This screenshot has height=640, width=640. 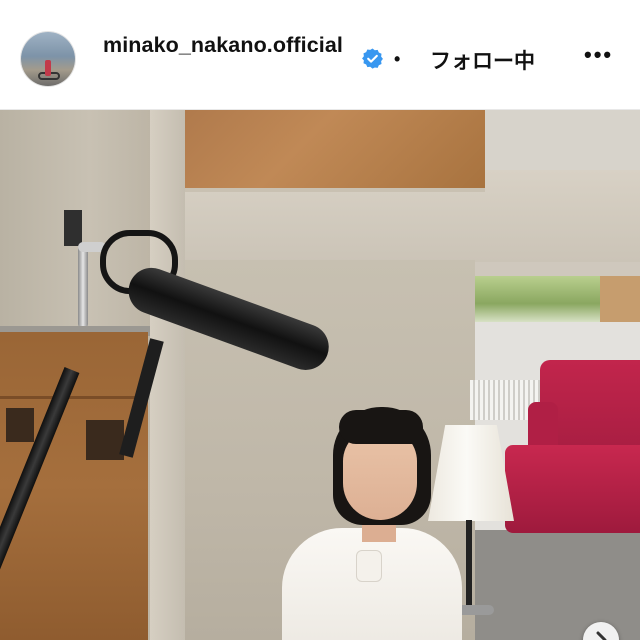 What do you see at coordinates (83, 286) in the screenshot?
I see `photo-faucet` at bounding box center [83, 286].